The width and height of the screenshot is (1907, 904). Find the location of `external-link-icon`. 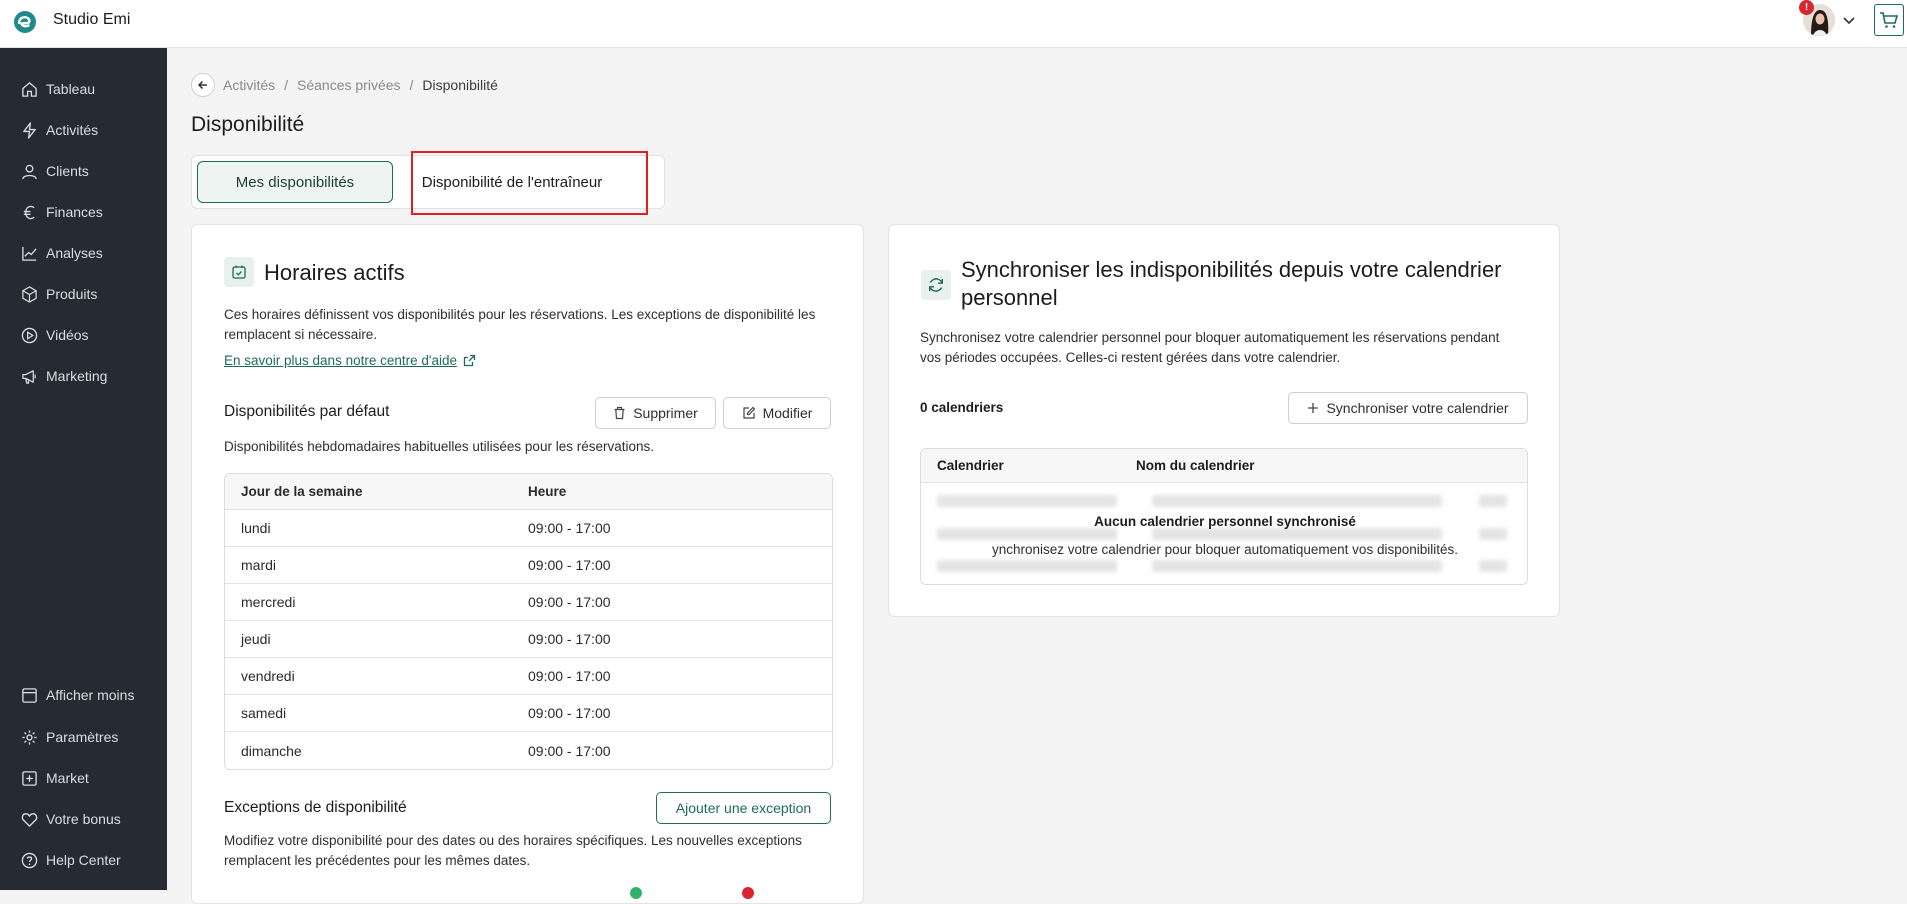

external-link-icon is located at coordinates (469, 360).